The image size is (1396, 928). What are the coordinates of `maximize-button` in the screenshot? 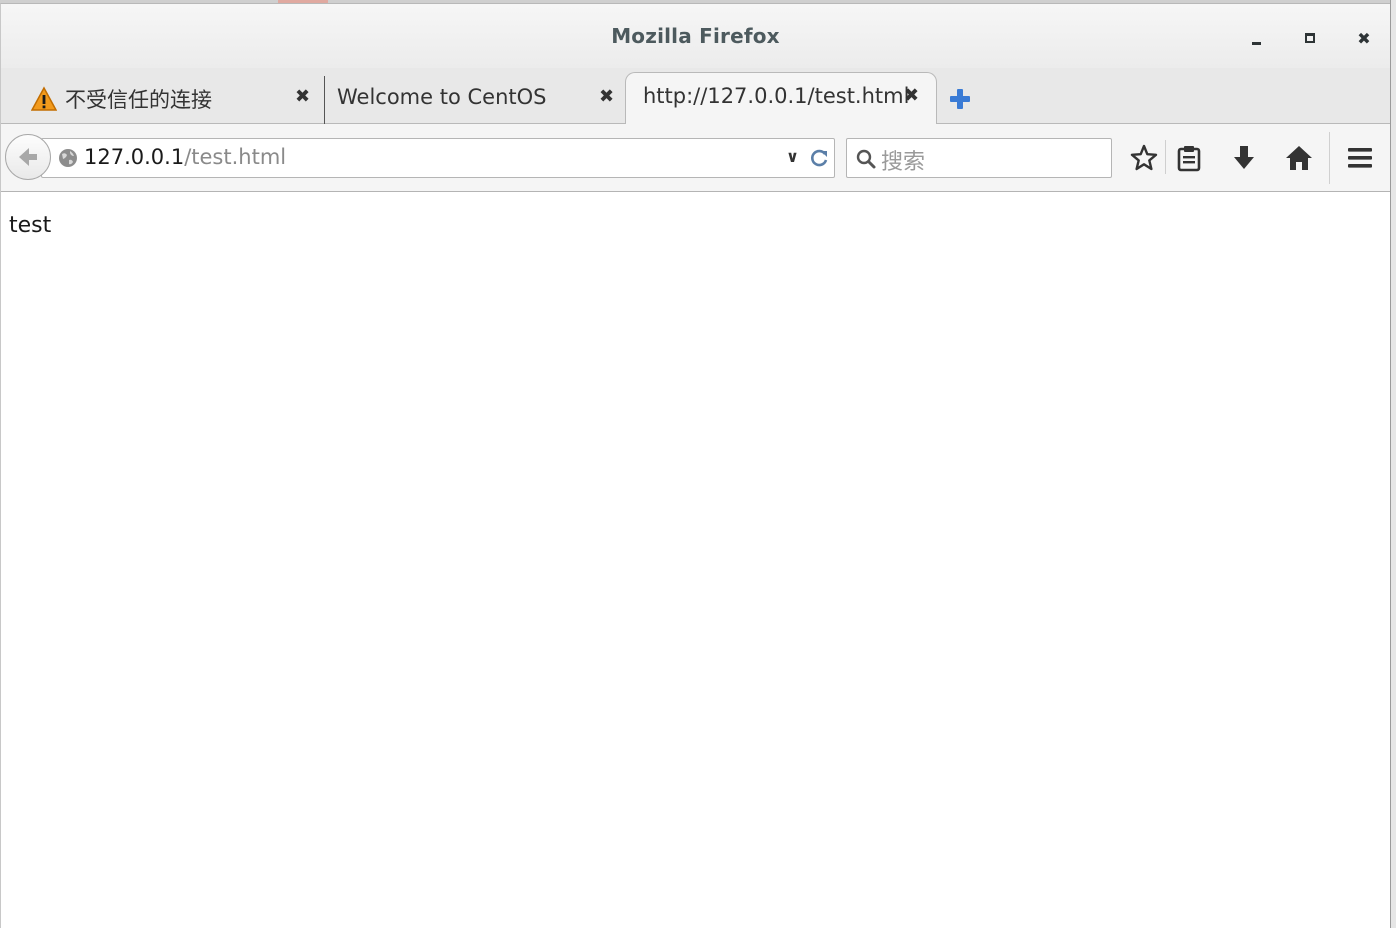 It's located at (1310, 38).